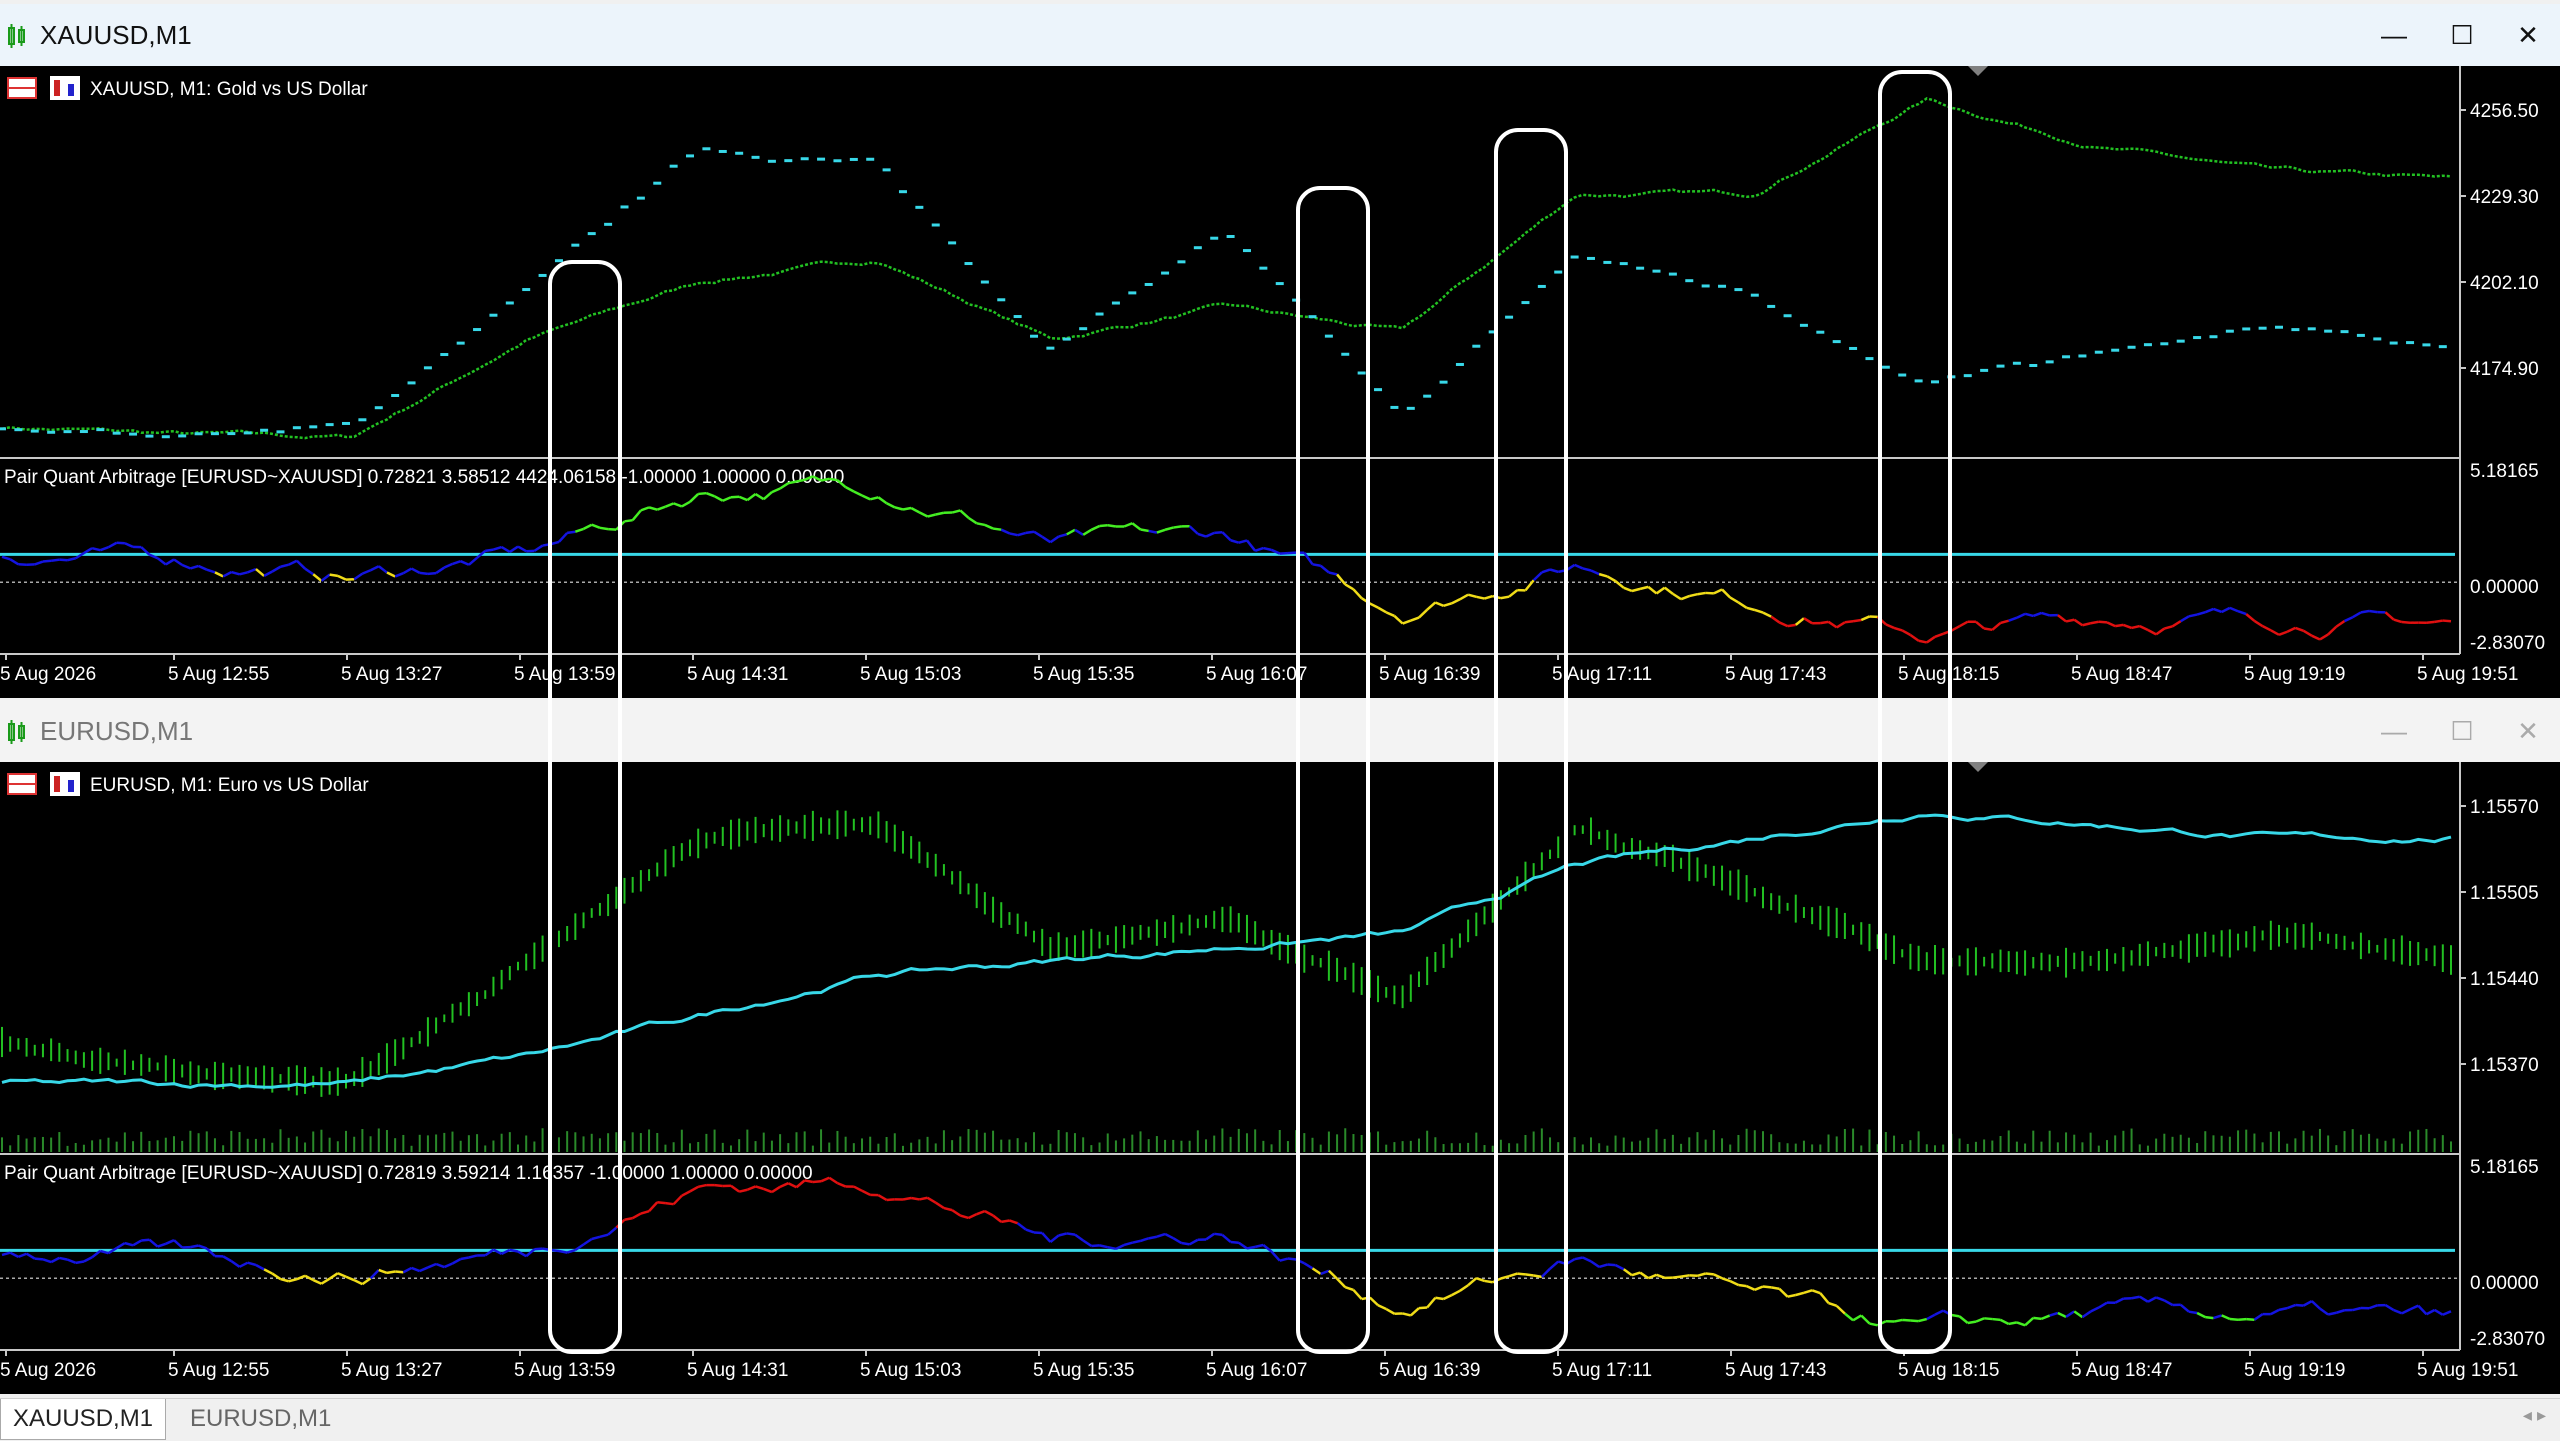  Describe the element at coordinates (1280, 1419) in the screenshot. I see `chart-tab-bar: XAUUSD,M1 EURUSD,M1 ◂ ▸` at that location.